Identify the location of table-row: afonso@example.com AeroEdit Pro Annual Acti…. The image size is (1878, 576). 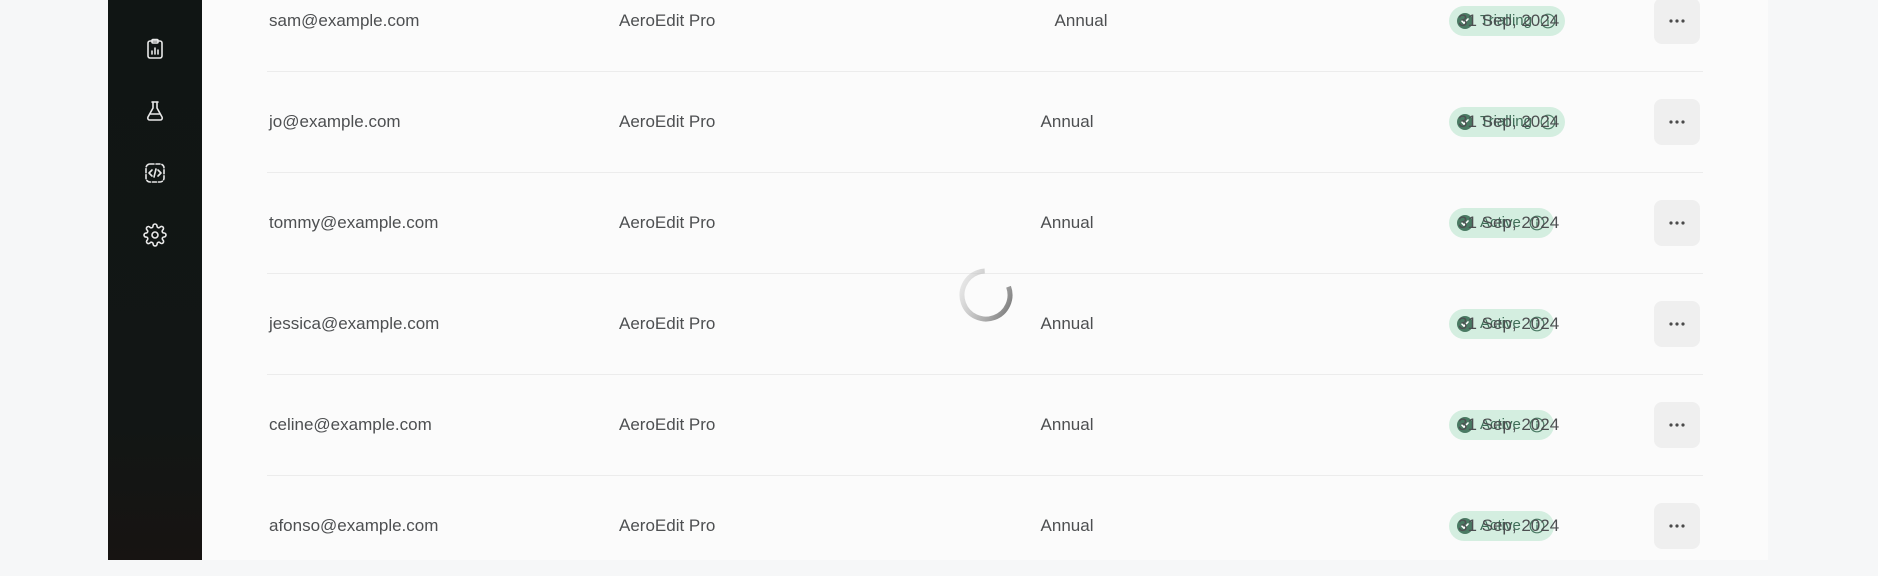
(985, 525).